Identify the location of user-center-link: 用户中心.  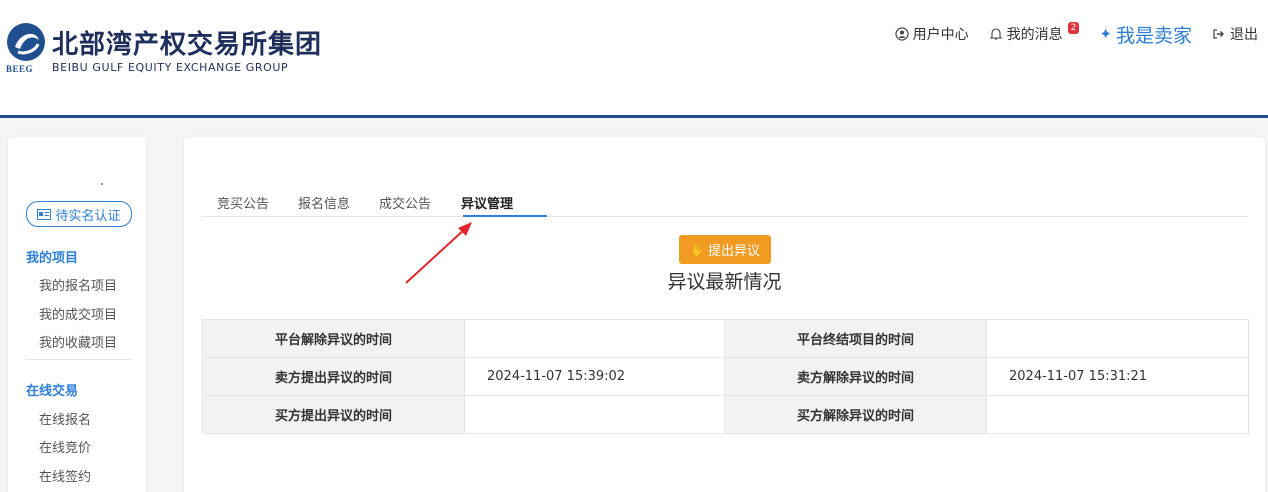
(932, 34).